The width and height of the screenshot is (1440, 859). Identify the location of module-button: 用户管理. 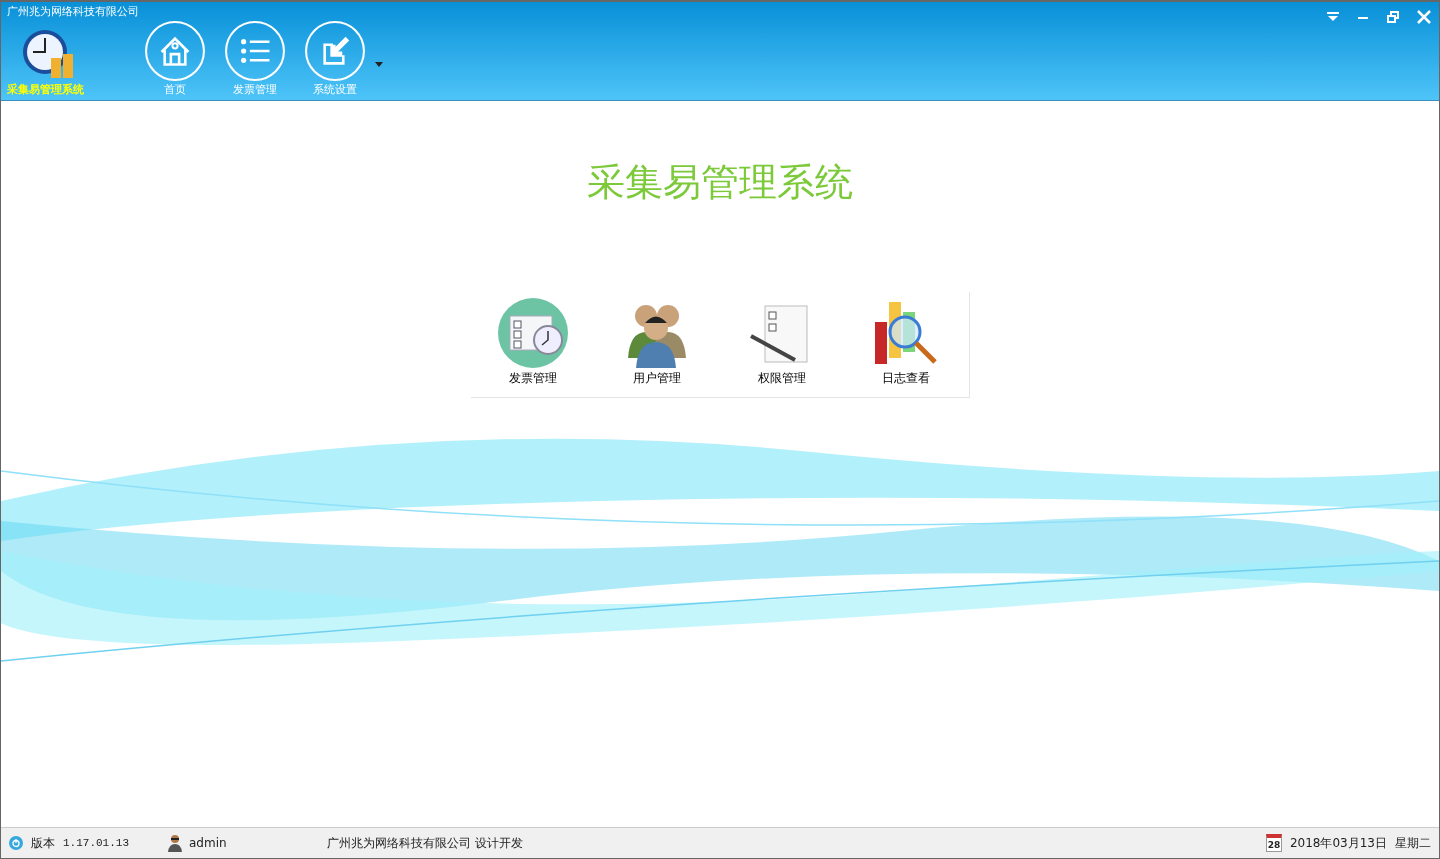
(657, 342).